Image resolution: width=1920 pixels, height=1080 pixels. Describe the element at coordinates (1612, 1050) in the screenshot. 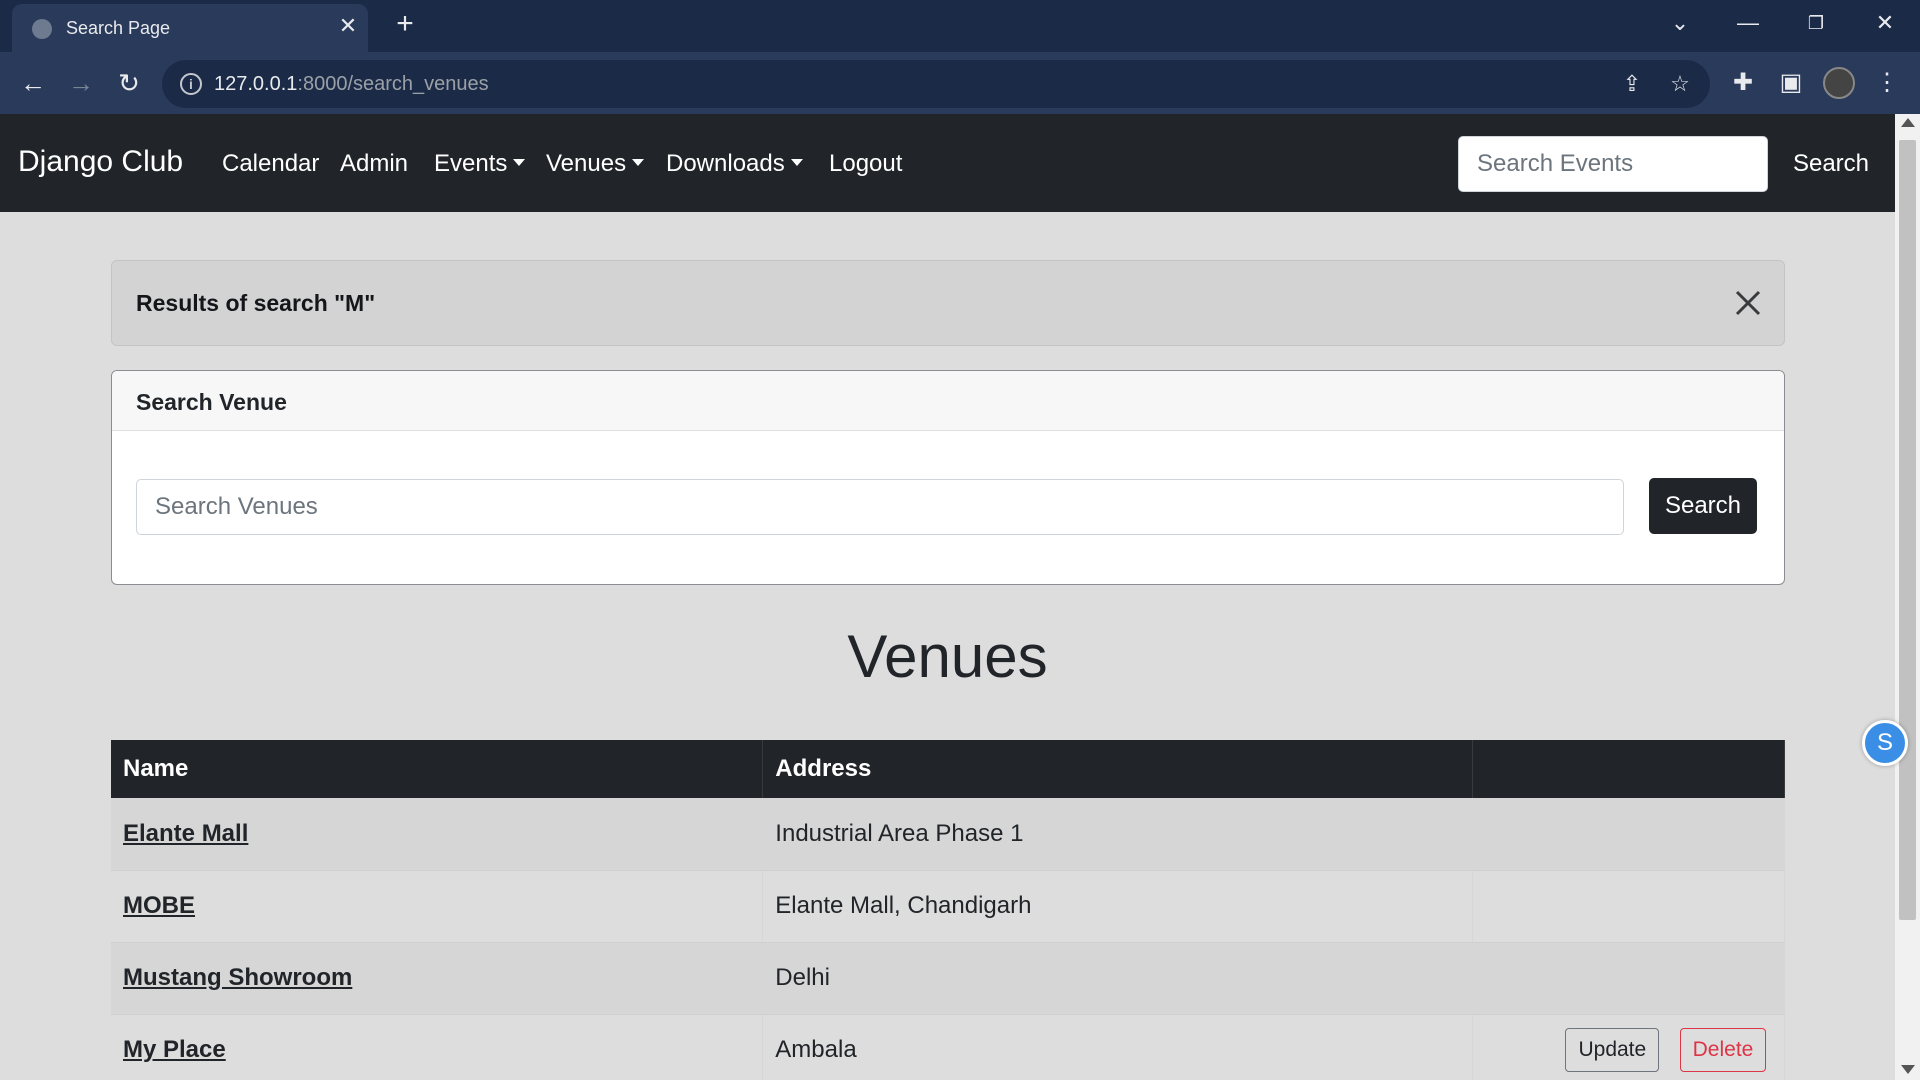

I see `update-button: Update` at that location.